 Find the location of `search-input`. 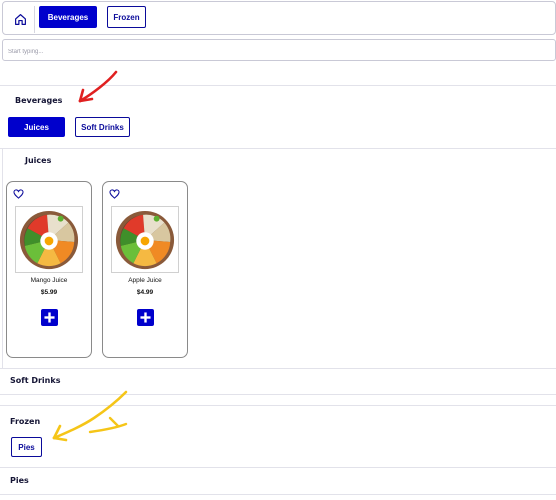

search-input is located at coordinates (279, 52).